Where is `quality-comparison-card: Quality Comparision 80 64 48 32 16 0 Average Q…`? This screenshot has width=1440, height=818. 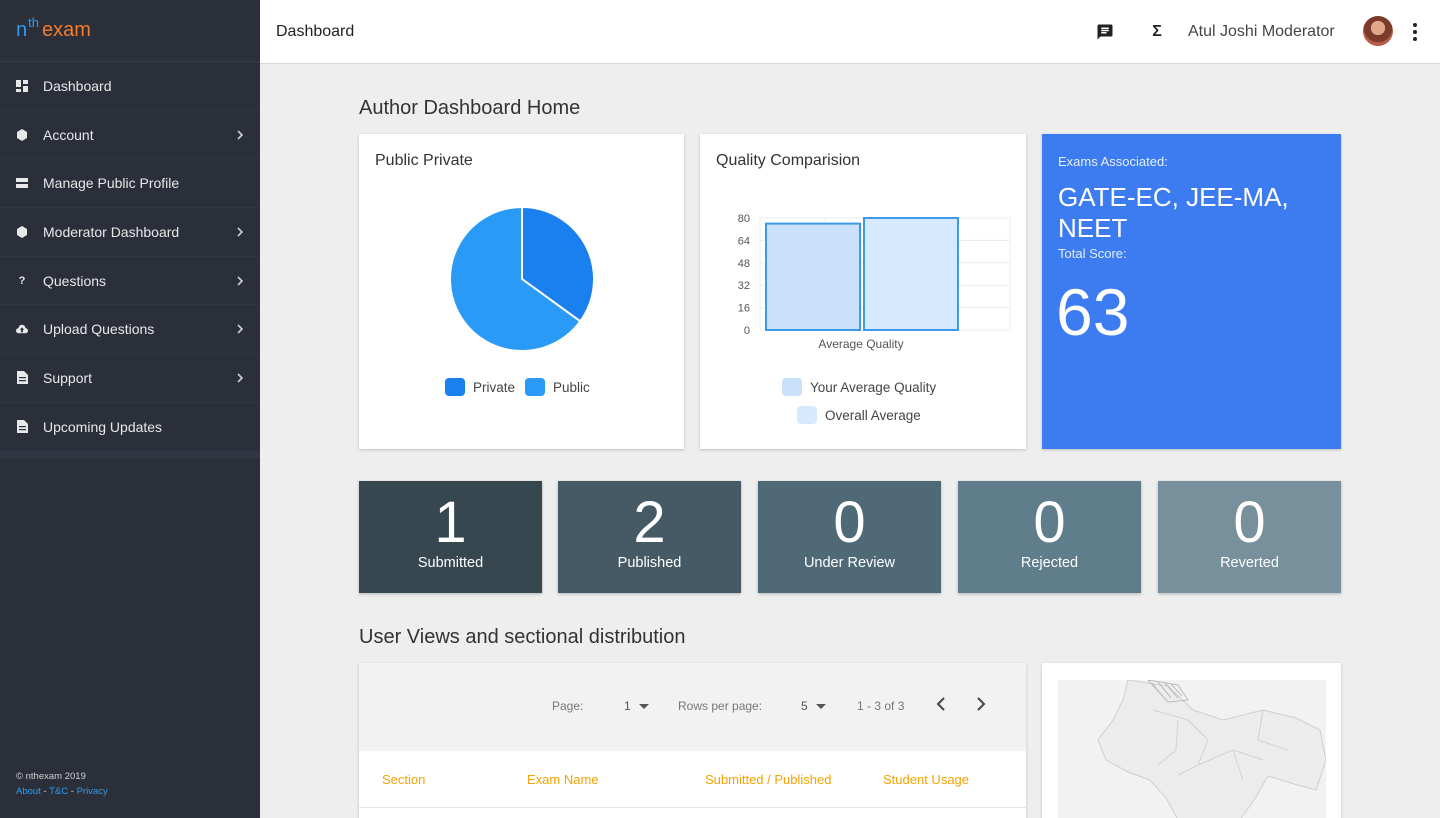 quality-comparison-card: Quality Comparision 80 64 48 32 16 0 Average Q… is located at coordinates (863, 291).